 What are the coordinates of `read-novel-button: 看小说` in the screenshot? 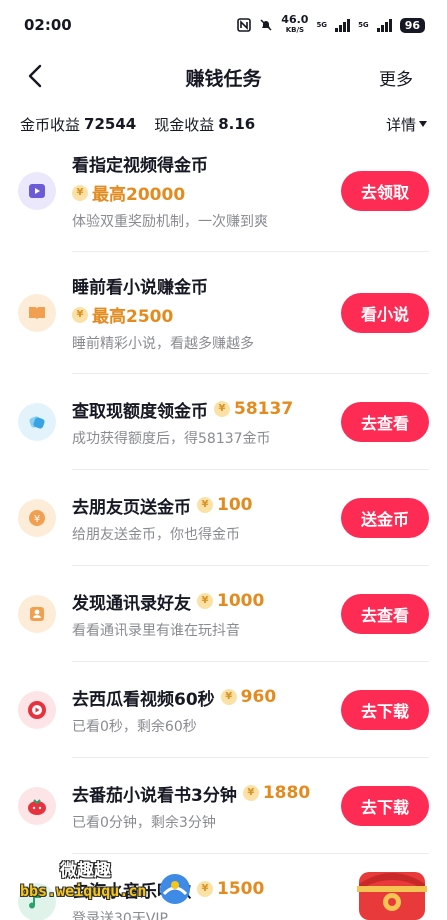 It's located at (385, 313).